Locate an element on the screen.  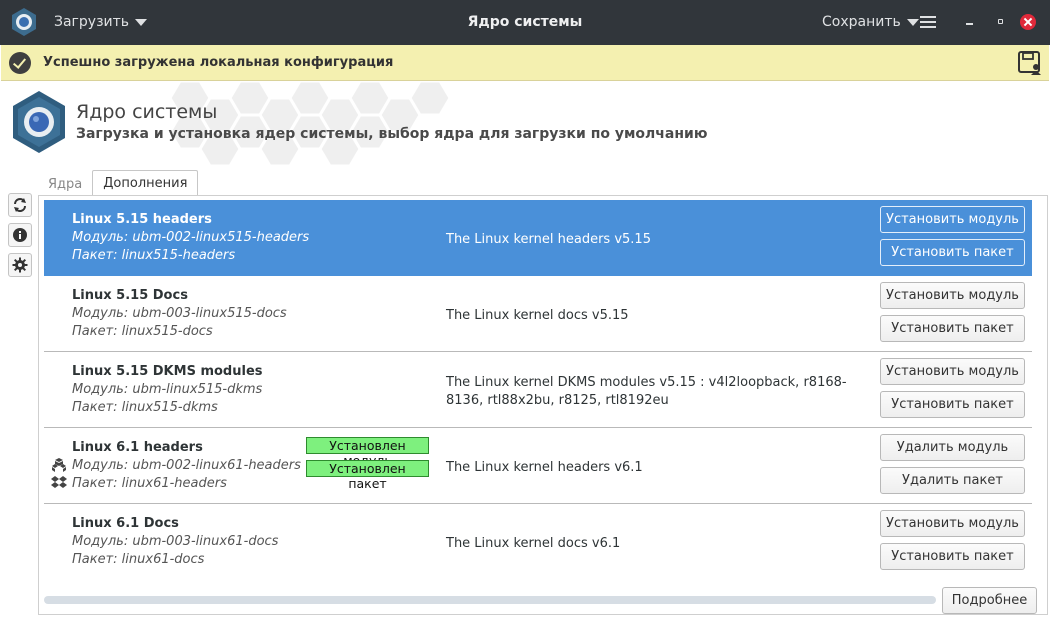
load-menu-label: Загрузить is located at coordinates (92, 22).